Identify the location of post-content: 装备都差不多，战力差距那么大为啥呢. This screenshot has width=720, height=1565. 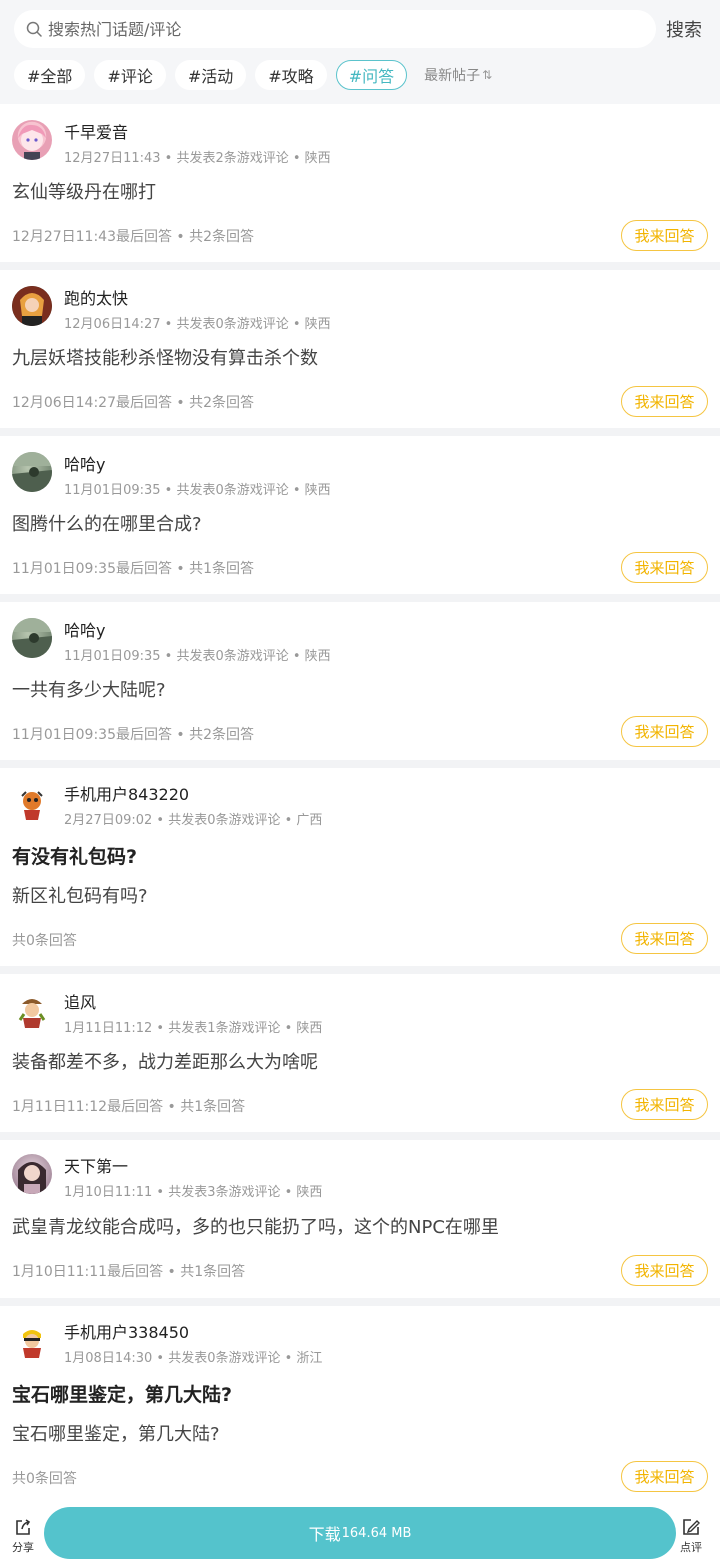
(165, 1062).